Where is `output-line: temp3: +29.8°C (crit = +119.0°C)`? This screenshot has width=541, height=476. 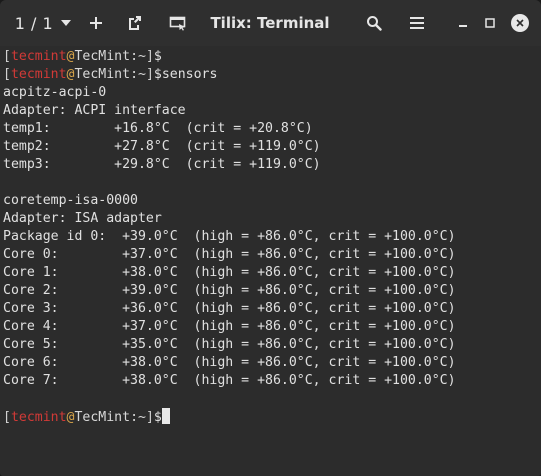
output-line: temp3: +29.8°C (crit = +119.0°C) is located at coordinates (162, 164).